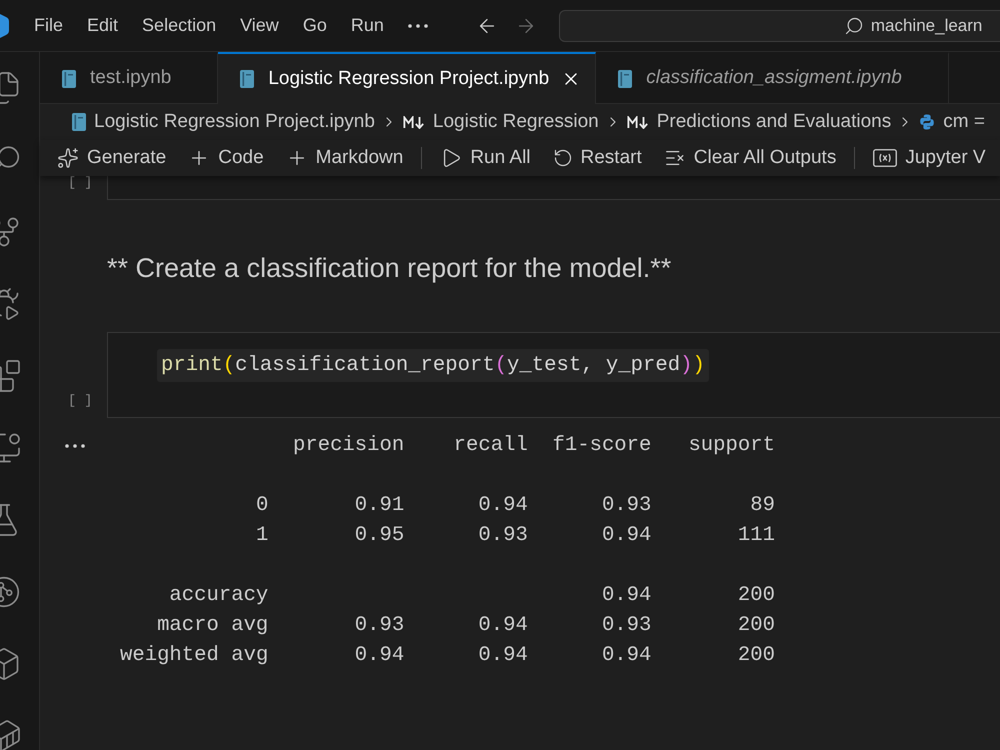 The width and height of the screenshot is (1000, 750). I want to click on column-header: f1-score, so click(602, 446).